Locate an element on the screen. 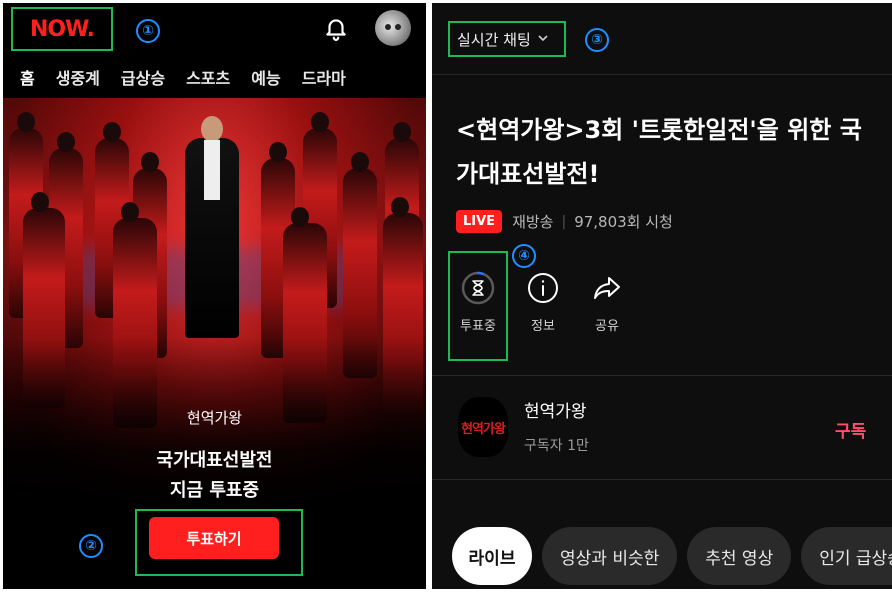  channel-name: 현역가왕 is located at coordinates (555, 409).